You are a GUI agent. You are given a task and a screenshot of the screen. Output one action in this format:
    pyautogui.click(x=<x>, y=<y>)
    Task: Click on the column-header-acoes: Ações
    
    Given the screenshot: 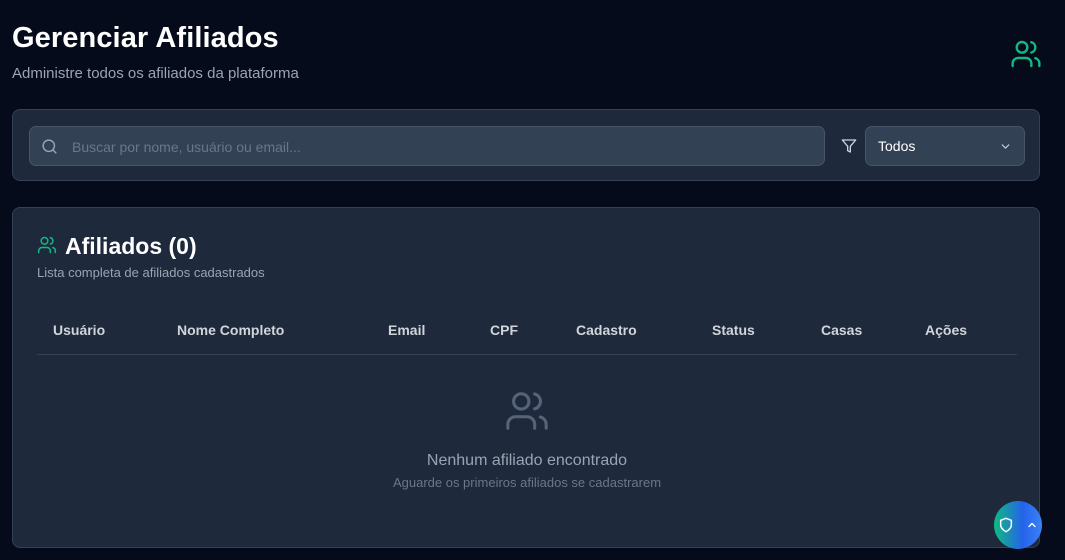 What is the action you would take?
    pyautogui.click(x=946, y=330)
    